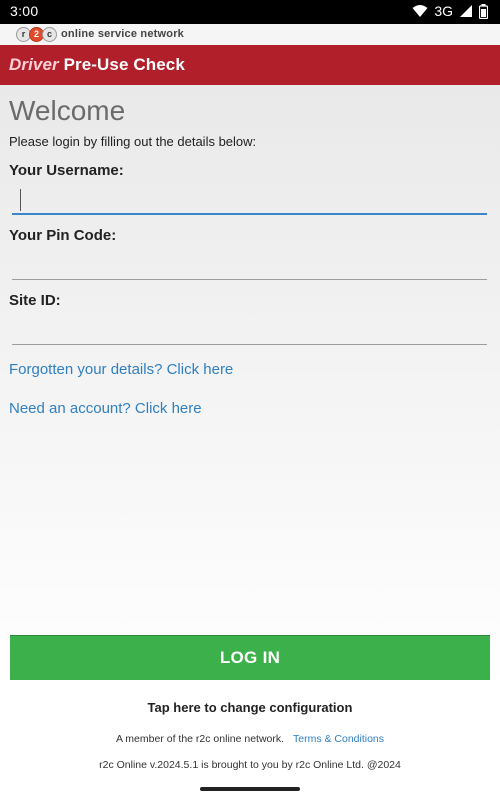 This screenshot has height=800, width=500. Describe the element at coordinates (24, 11) in the screenshot. I see `status-time: 3:00` at that location.